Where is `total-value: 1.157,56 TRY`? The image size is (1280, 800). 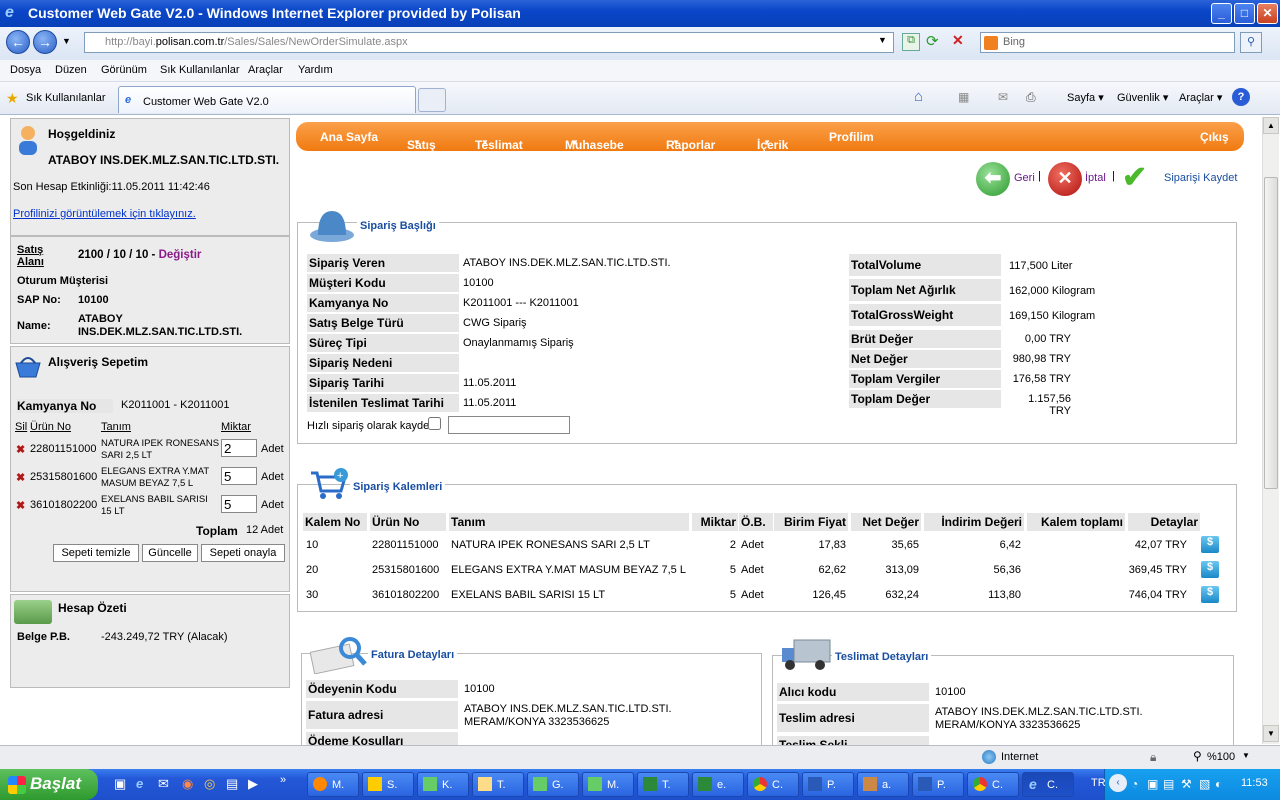
total-value: 1.157,56 TRY is located at coordinates (1049, 405).